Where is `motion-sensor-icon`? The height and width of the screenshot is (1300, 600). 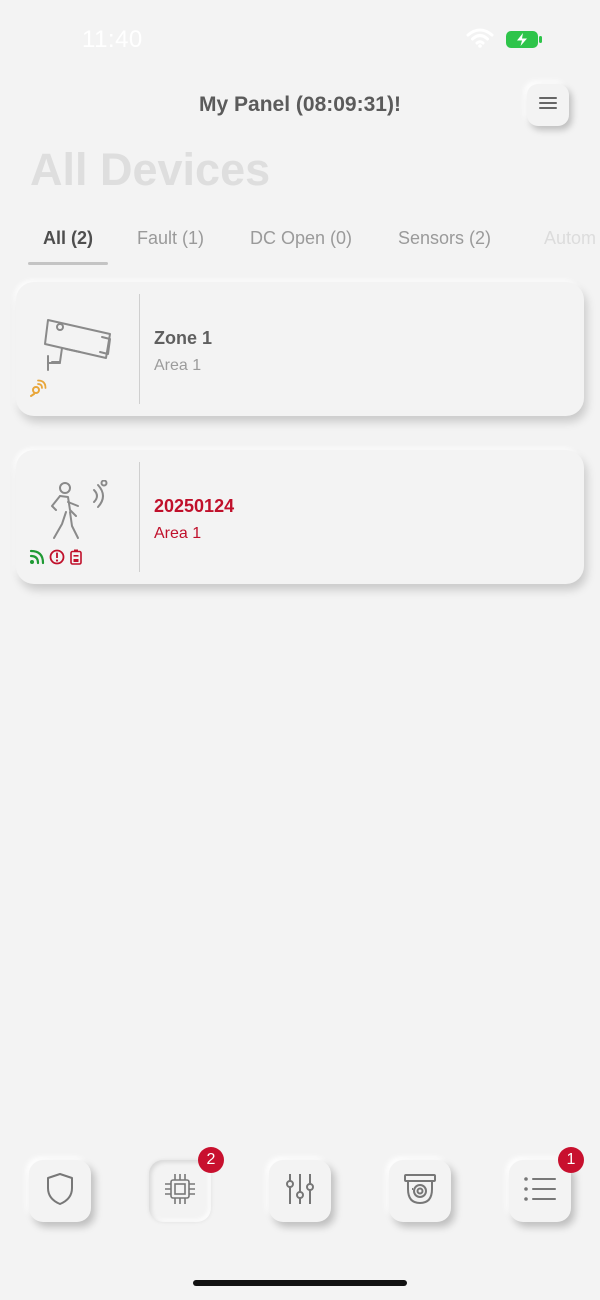
motion-sensor-icon is located at coordinates (80, 517).